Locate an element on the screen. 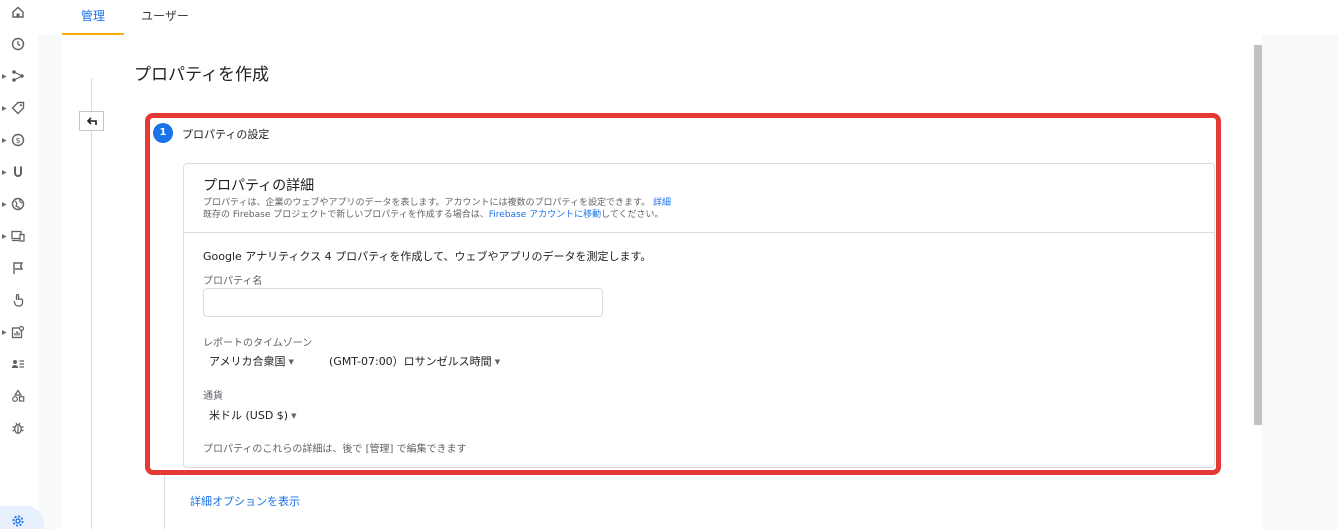 Image resolution: width=1338 pixels, height=529 pixels. step-label: プロパティの設定 is located at coordinates (226, 134).